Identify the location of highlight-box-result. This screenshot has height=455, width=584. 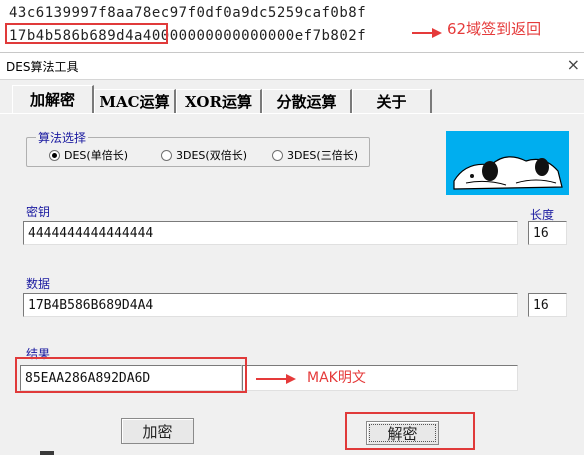
(131, 375).